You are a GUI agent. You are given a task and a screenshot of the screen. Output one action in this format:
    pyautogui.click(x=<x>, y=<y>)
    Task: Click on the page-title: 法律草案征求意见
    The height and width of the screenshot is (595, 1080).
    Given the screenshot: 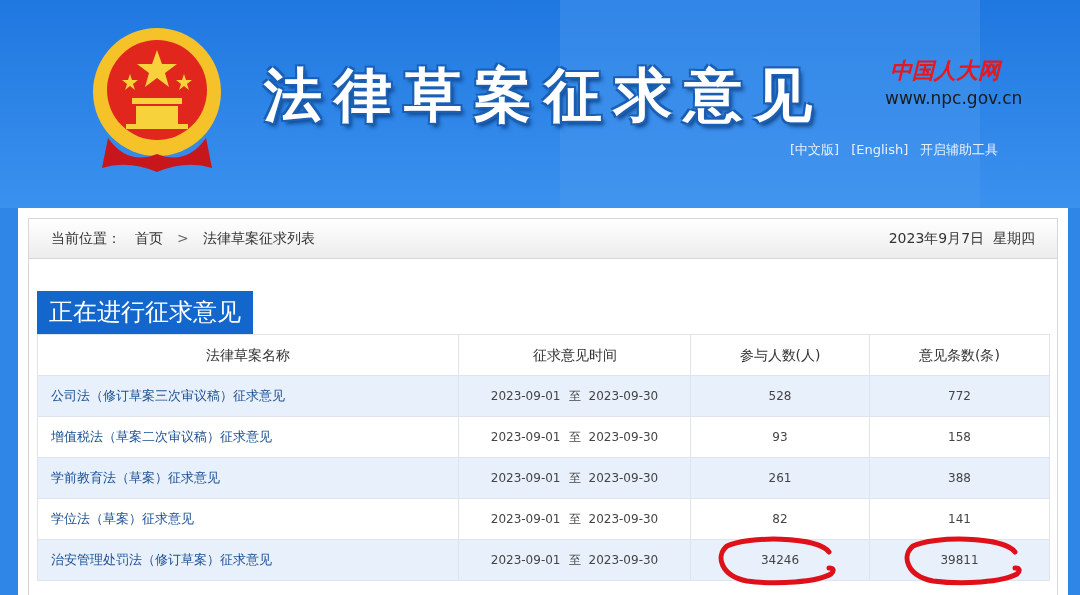 What is the action you would take?
    pyautogui.click(x=544, y=95)
    